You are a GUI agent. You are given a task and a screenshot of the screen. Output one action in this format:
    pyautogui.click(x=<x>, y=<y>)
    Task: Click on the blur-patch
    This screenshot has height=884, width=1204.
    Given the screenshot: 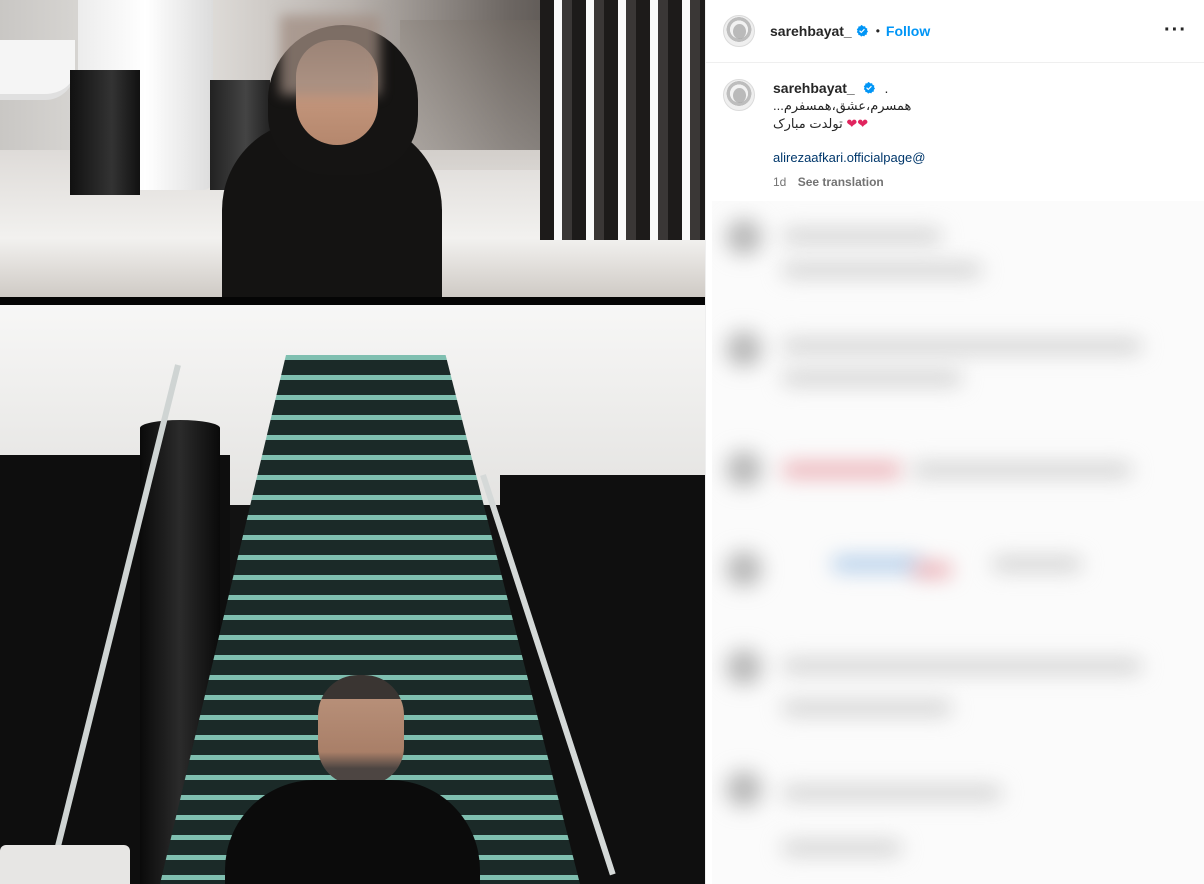 What is the action you would take?
    pyautogui.click(x=330, y=55)
    